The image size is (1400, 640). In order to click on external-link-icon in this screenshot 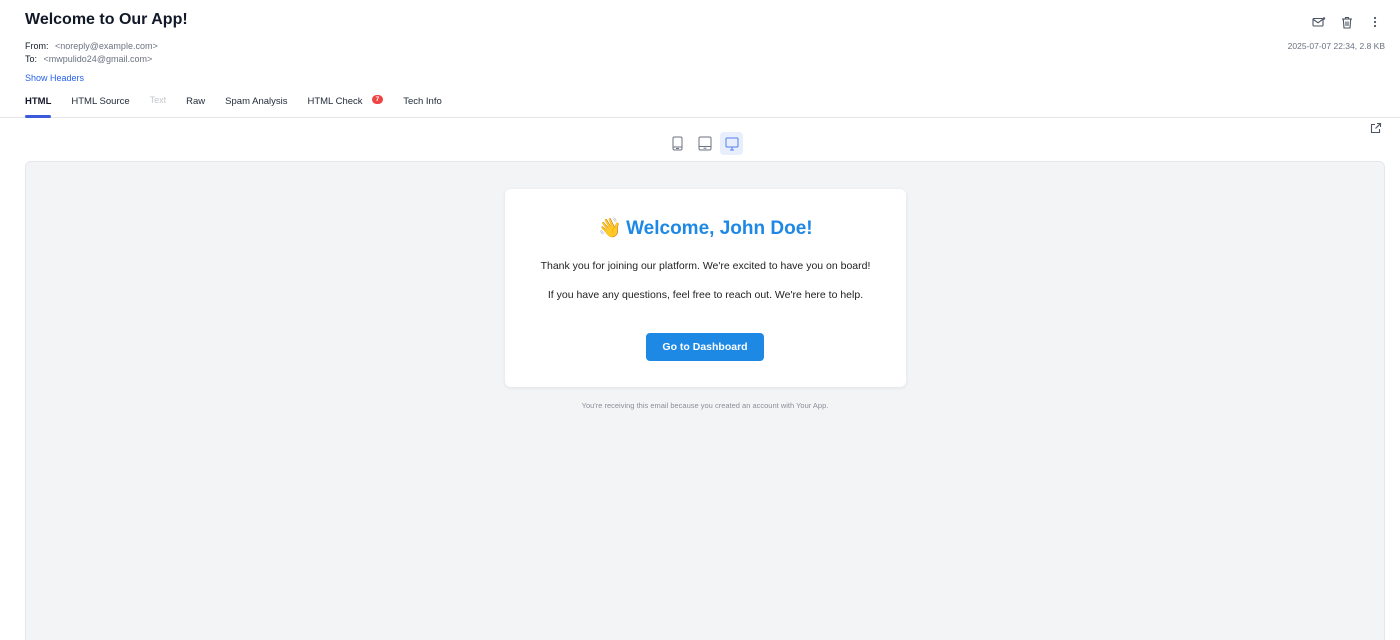, I will do `click(1376, 128)`.